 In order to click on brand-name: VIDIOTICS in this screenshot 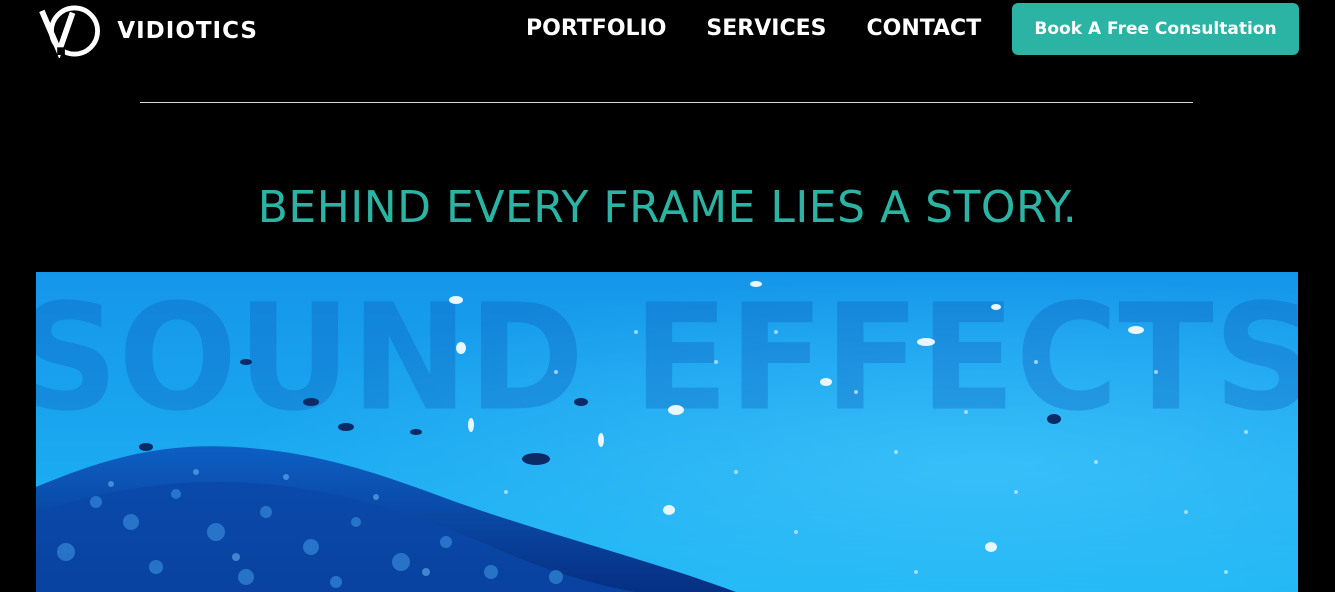, I will do `click(187, 30)`.